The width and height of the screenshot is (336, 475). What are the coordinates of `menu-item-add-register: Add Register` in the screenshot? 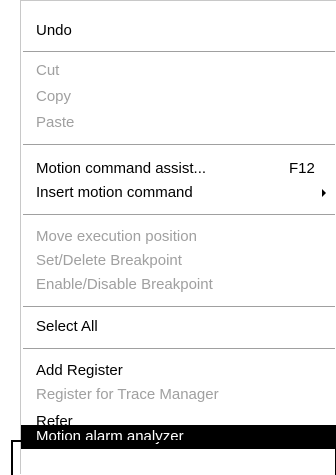 It's located at (178, 371).